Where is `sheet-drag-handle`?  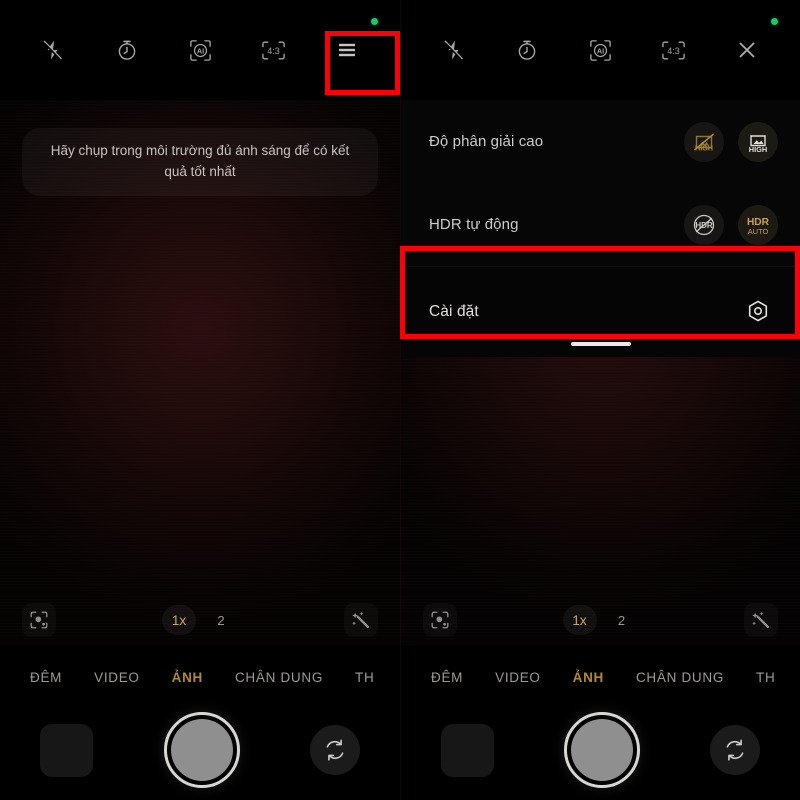
sheet-drag-handle is located at coordinates (600, 344).